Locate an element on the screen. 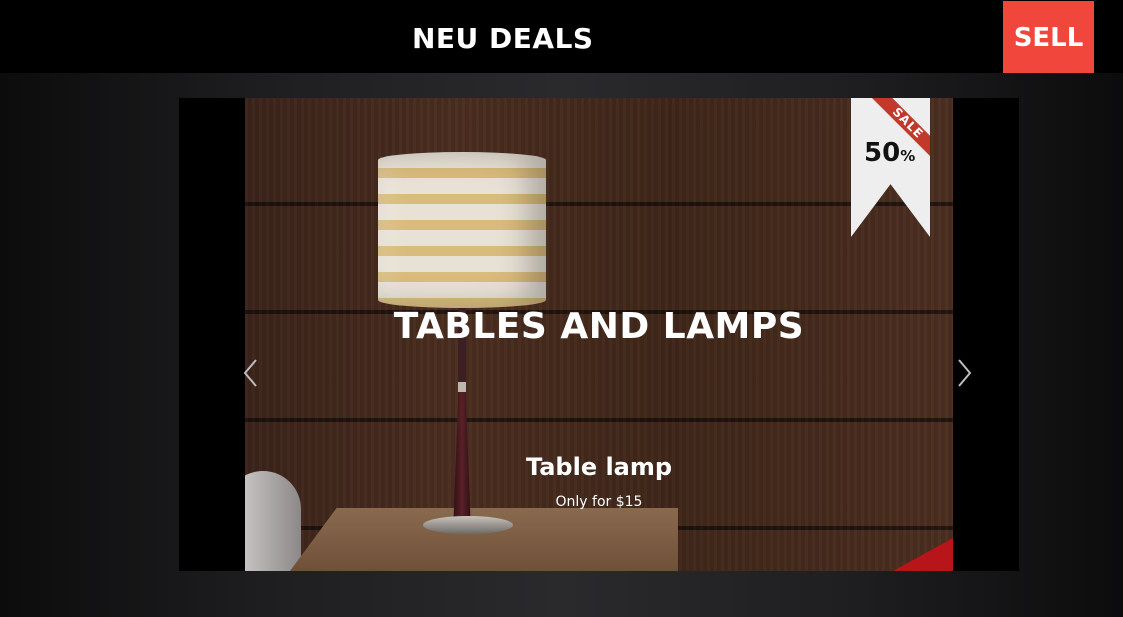 The image size is (1123, 617). chair-shape is located at coordinates (273, 521).